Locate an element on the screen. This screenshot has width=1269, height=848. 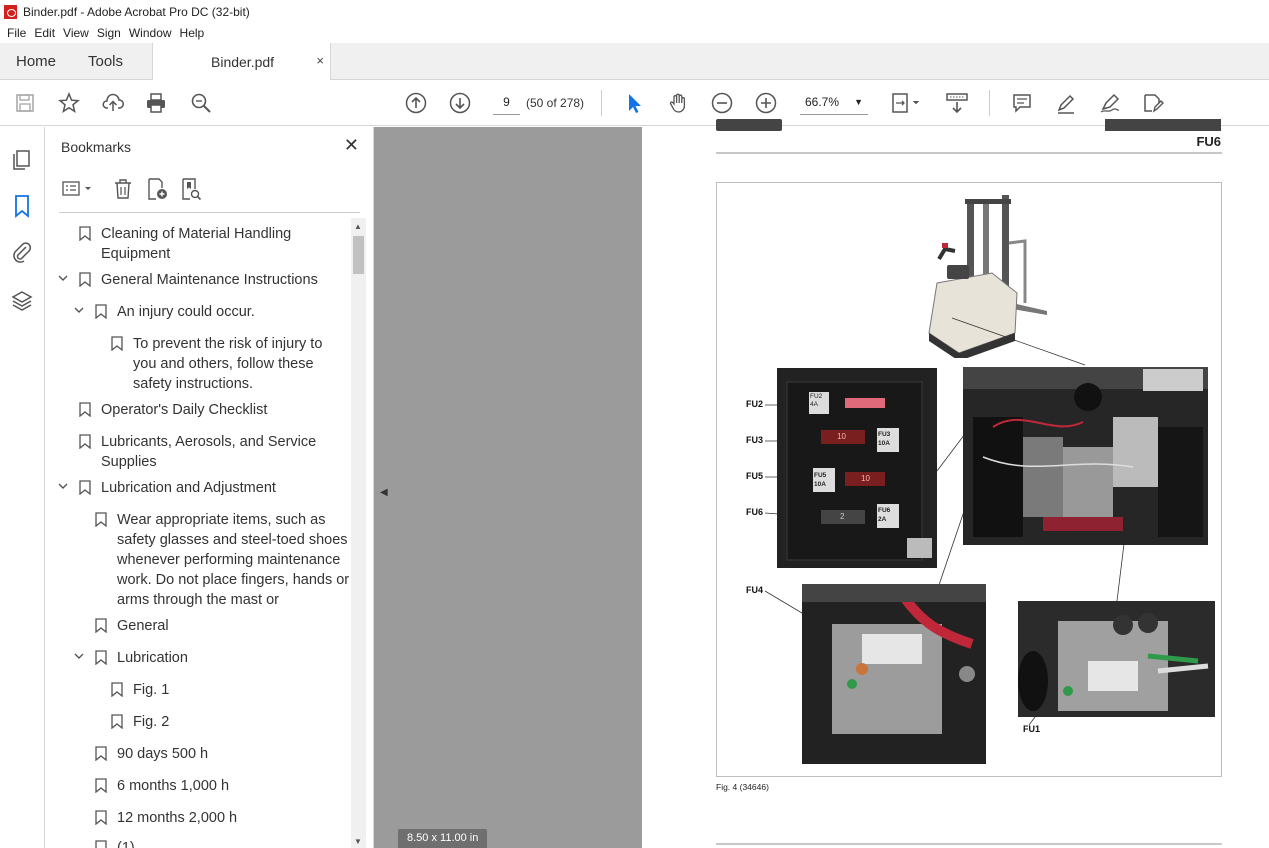
fuse-blade-value: 2 is located at coordinates (842, 516).